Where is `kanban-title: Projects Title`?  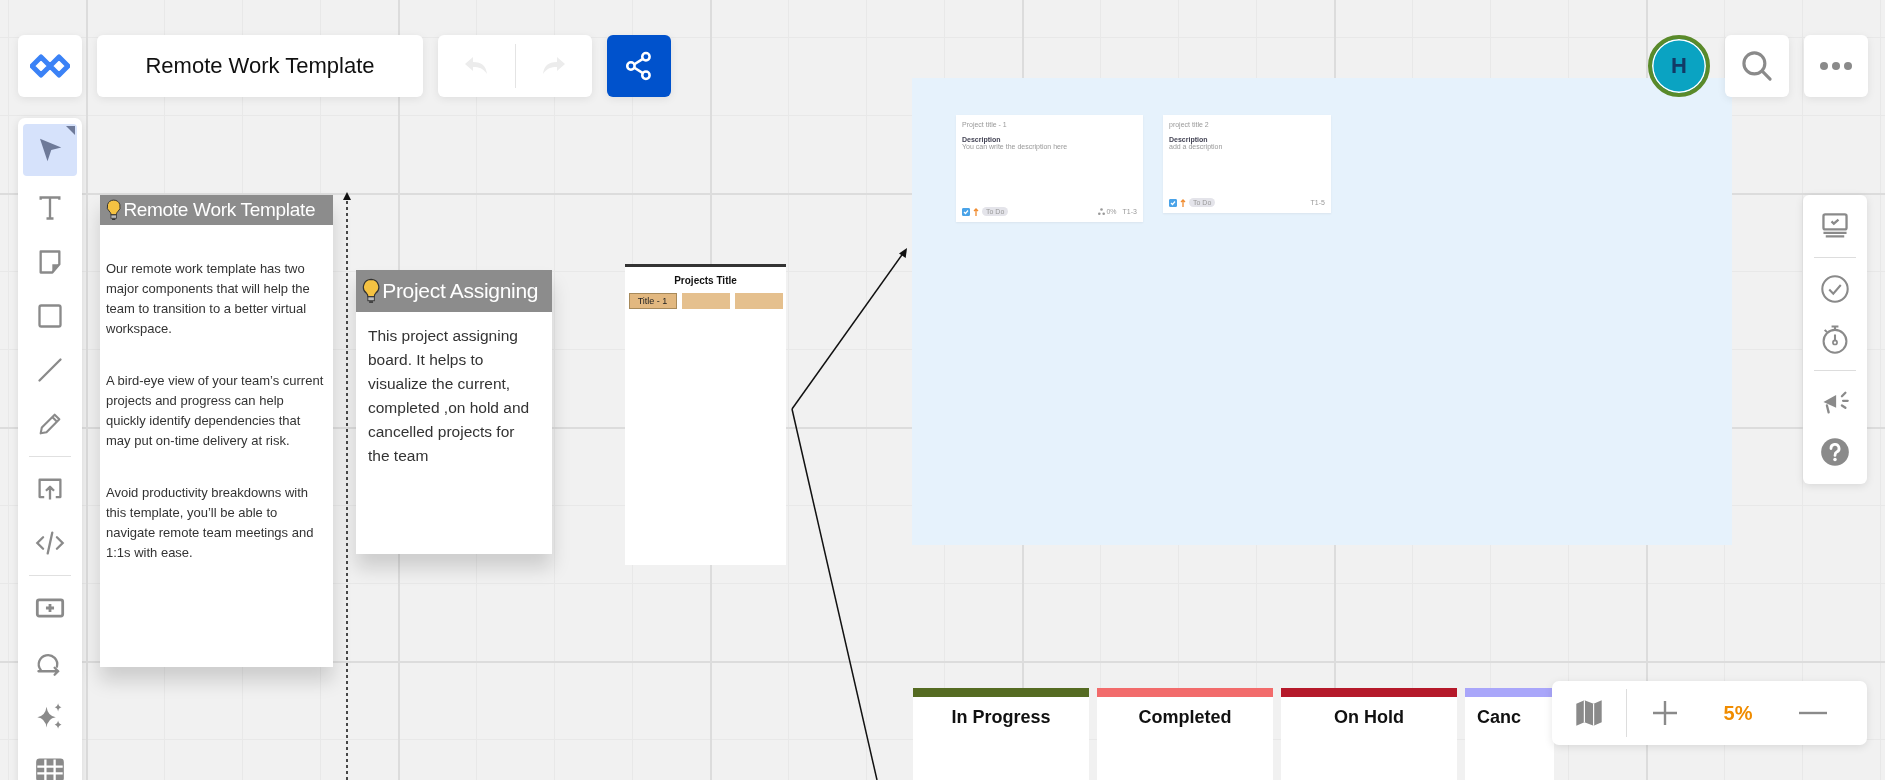 kanban-title: Projects Title is located at coordinates (705, 280).